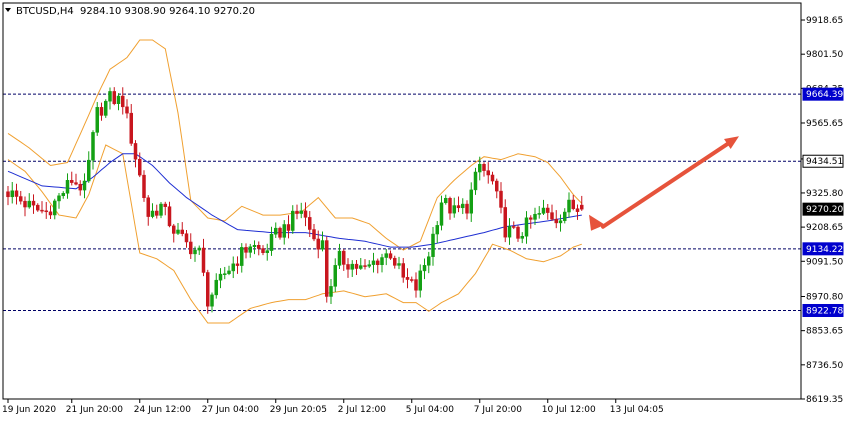  Describe the element at coordinates (824, 55) in the screenshot. I see `y-tick-label: 9801.50` at that location.